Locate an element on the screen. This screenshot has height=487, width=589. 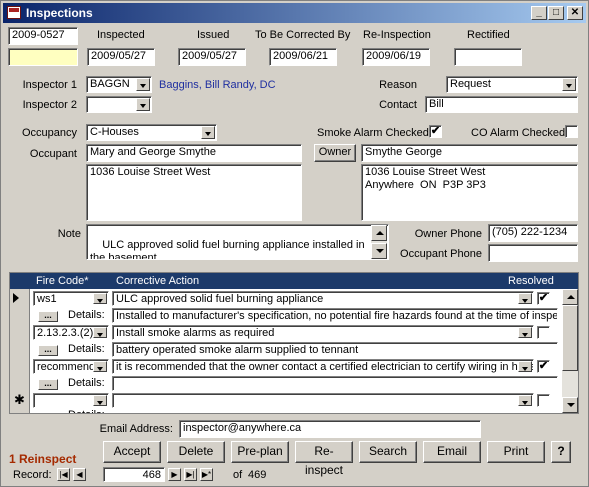
table-row-fire-code-select: recommenda is located at coordinates (71, 366).